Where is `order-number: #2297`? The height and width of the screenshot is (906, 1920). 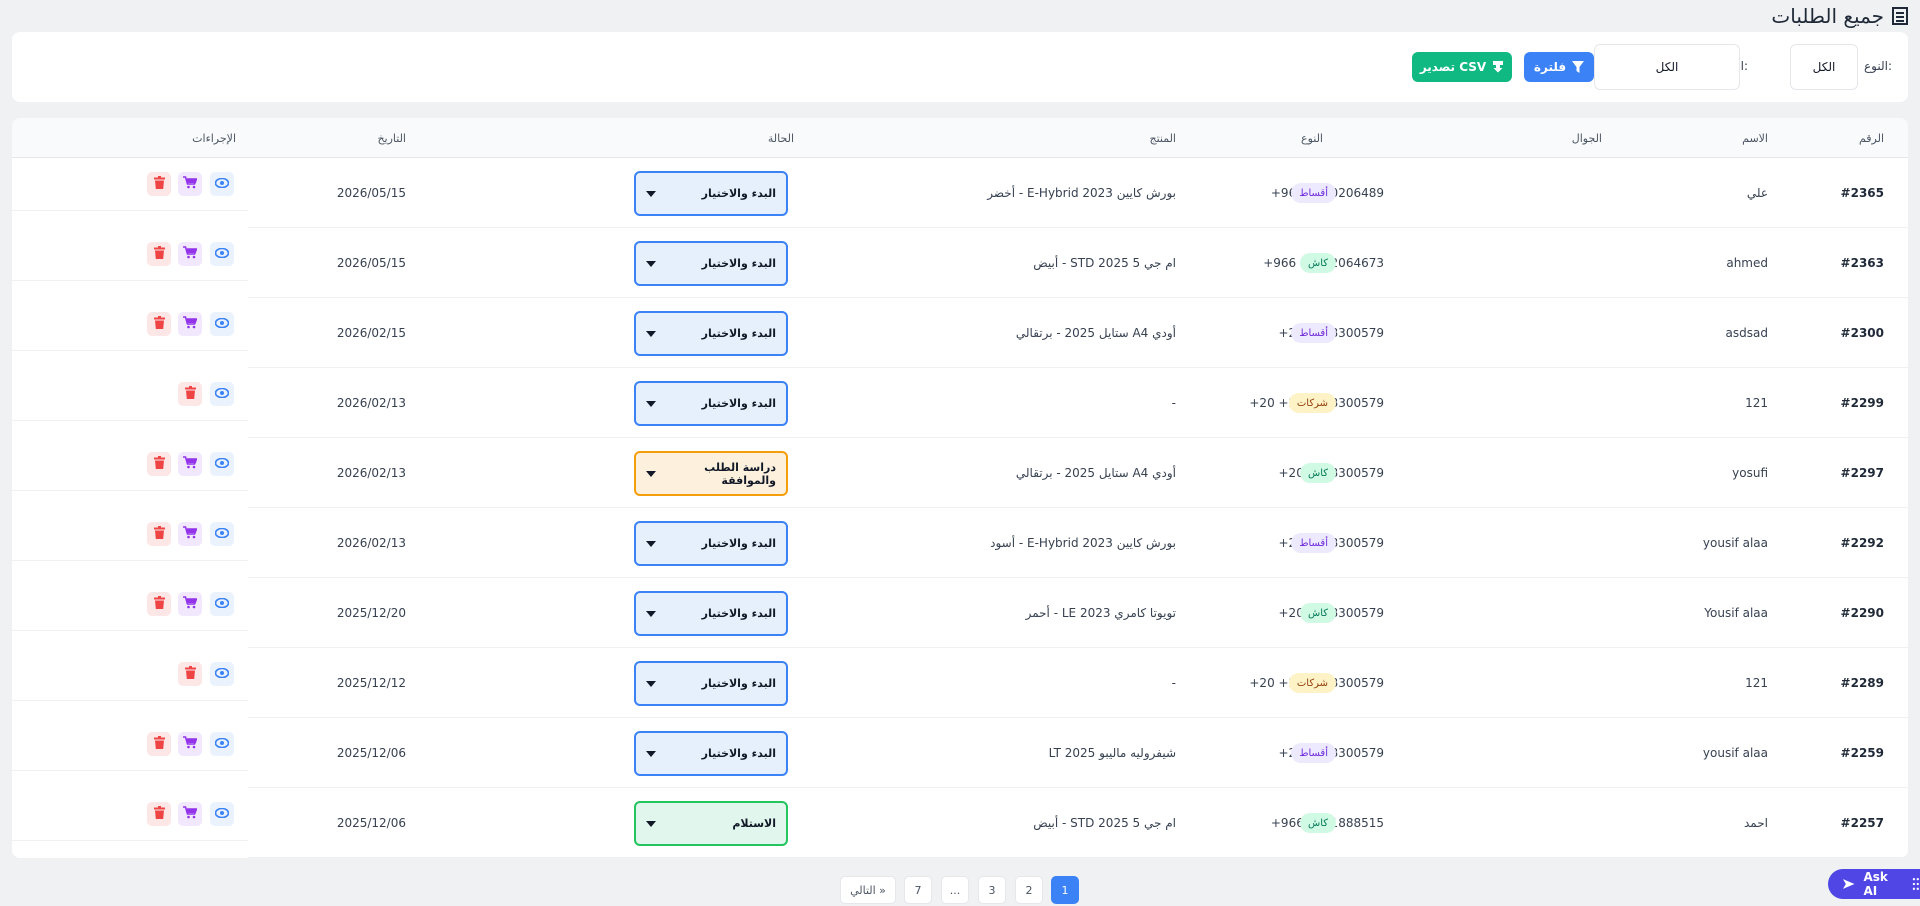 order-number: #2297 is located at coordinates (1862, 473).